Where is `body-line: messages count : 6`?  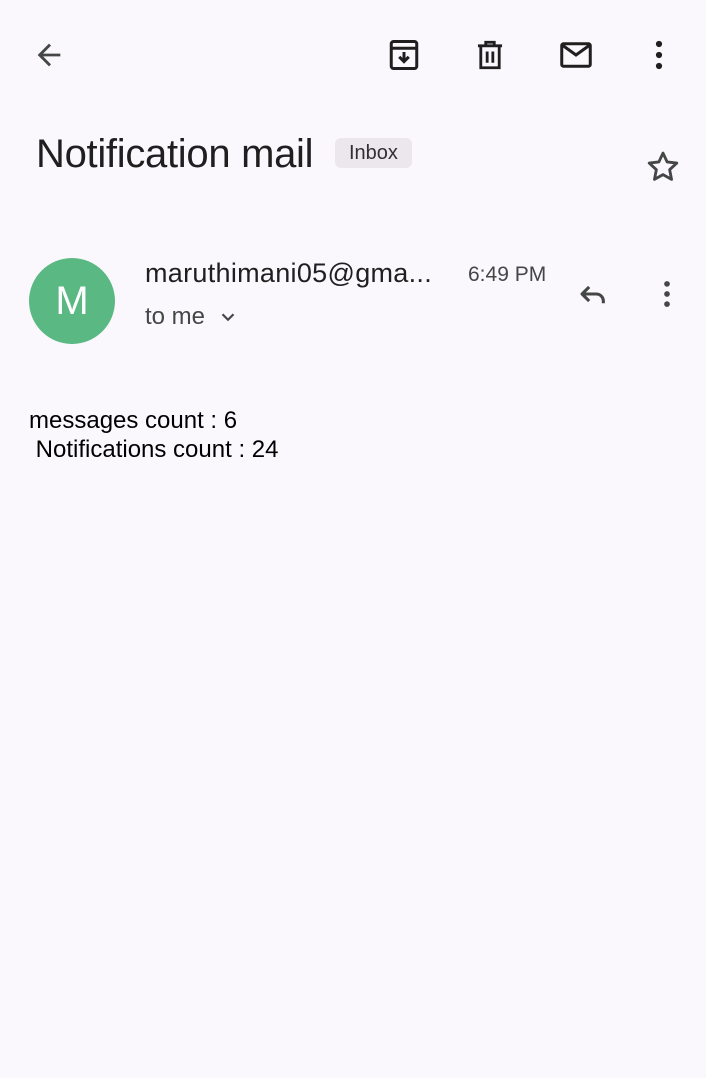 body-line: messages count : 6 is located at coordinates (133, 420).